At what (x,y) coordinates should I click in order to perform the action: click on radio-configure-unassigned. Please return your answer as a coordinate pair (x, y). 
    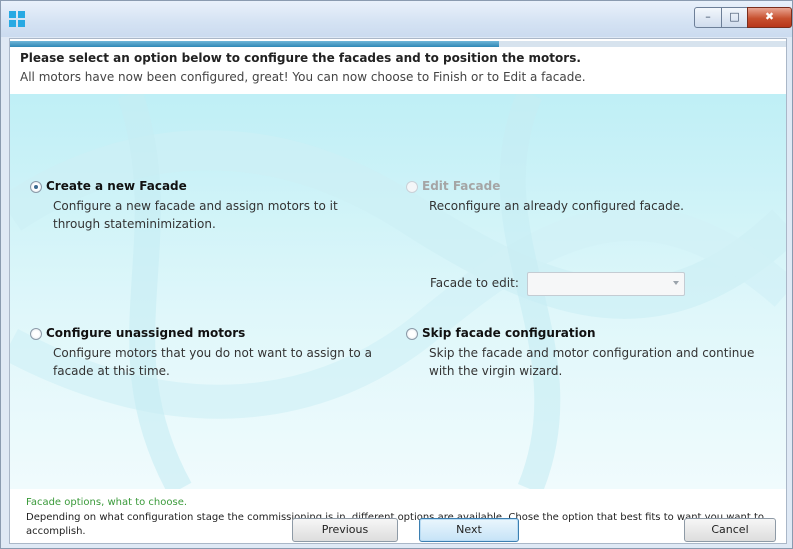
    Looking at the image, I should click on (36, 334).